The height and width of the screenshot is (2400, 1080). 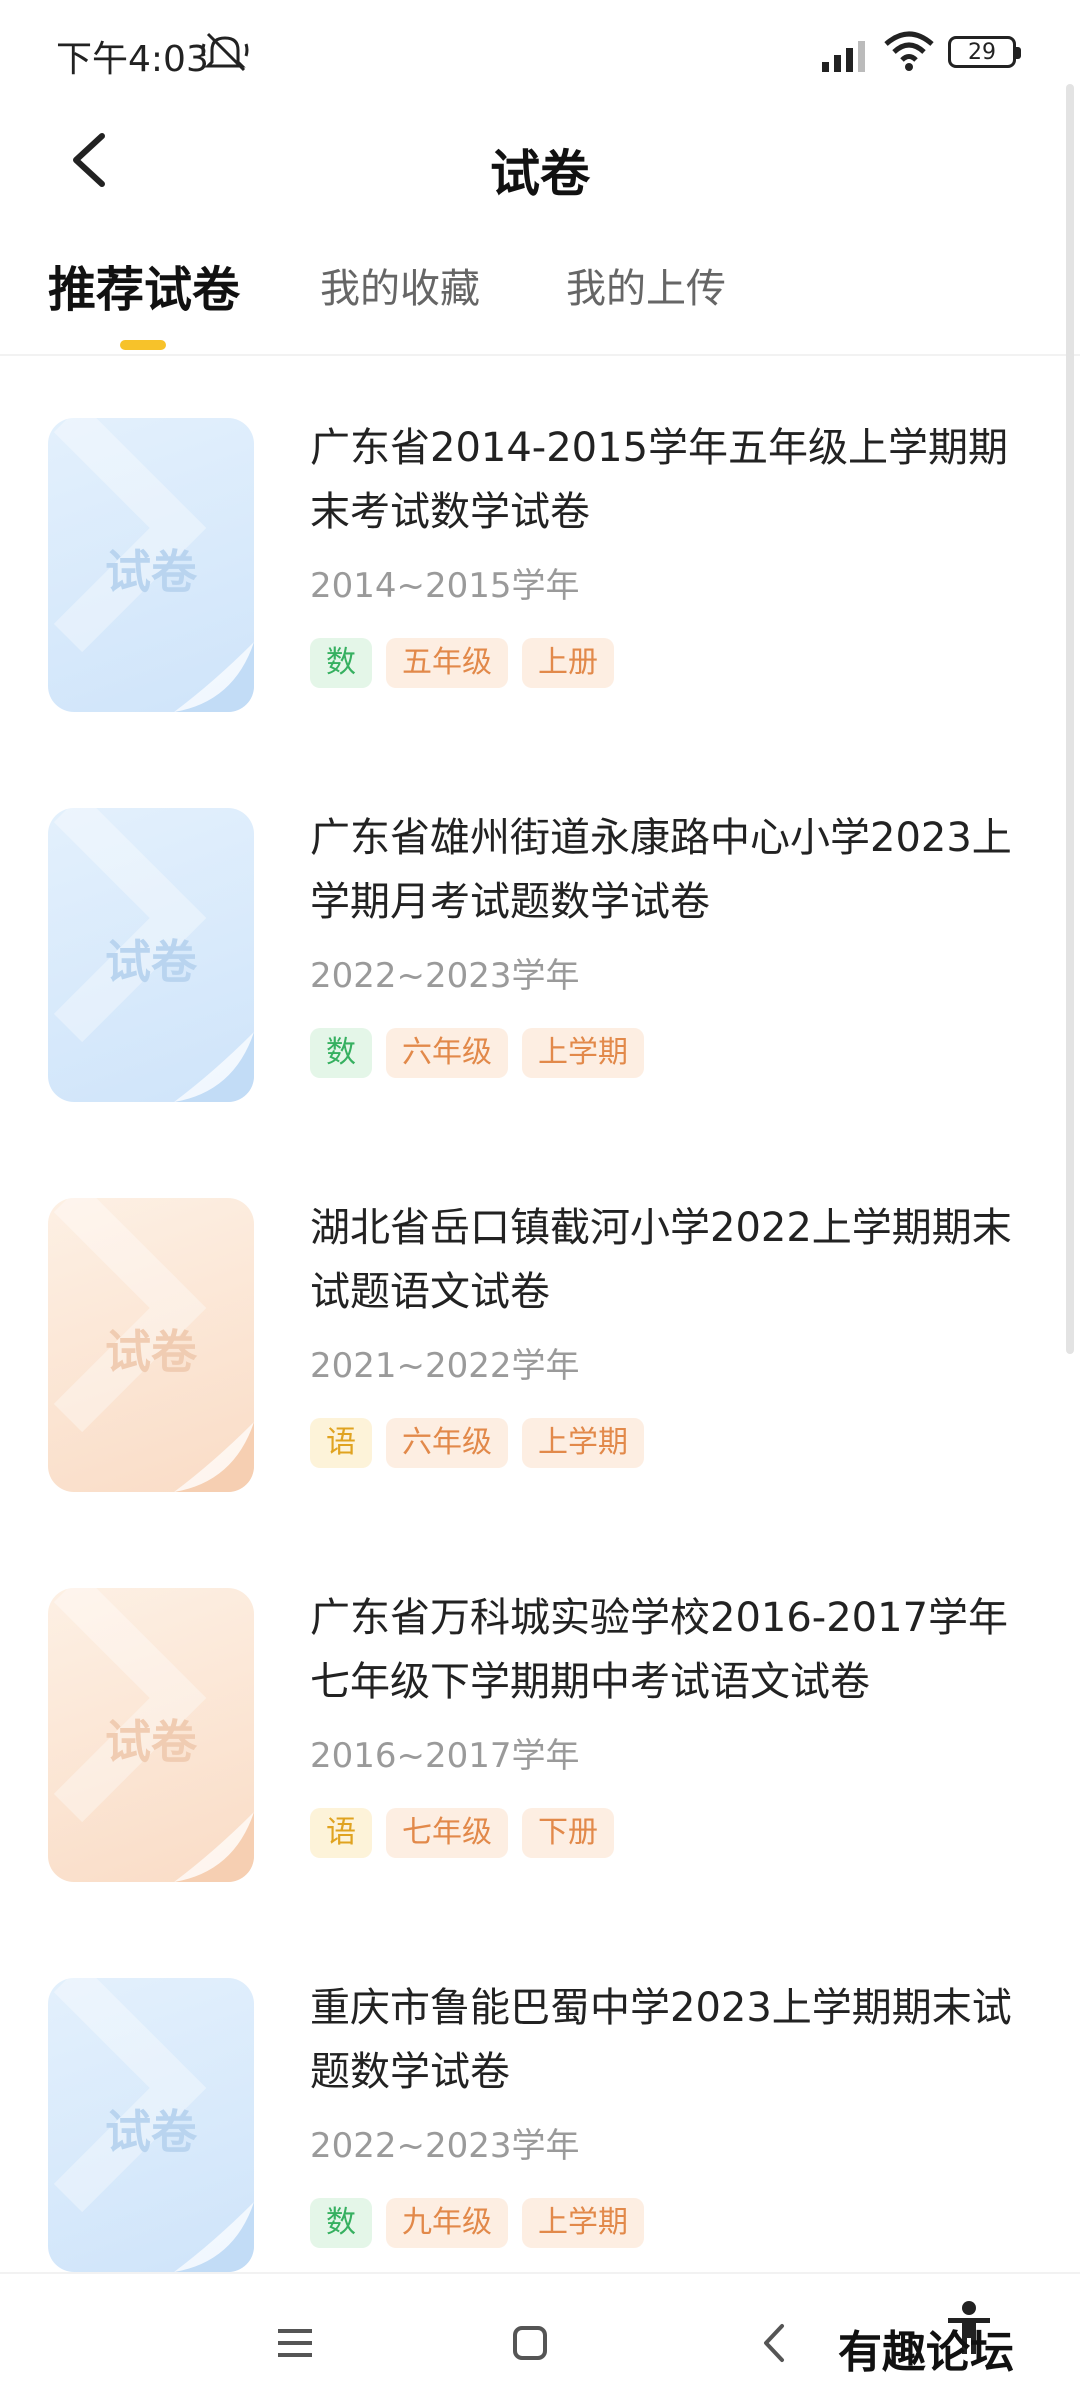 I want to click on paper-title: 广东省2014-2015学年五年级上学期期末考试数学试卷, so click(x=659, y=480).